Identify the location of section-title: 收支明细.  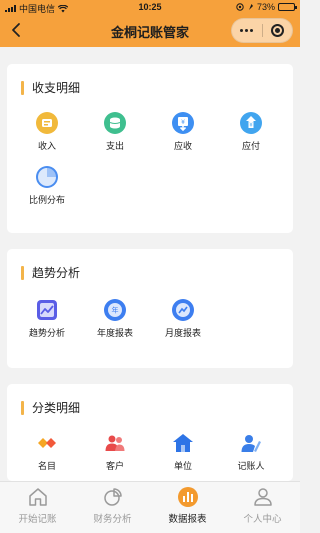
(56, 88).